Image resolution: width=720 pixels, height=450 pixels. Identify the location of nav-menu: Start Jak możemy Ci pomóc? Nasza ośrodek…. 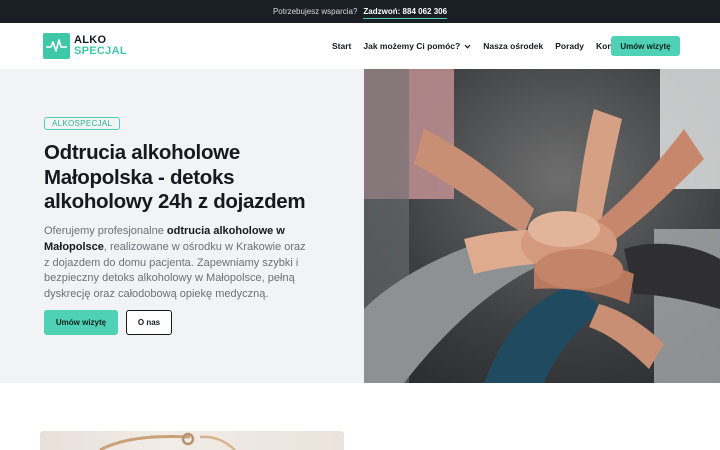
(480, 46).